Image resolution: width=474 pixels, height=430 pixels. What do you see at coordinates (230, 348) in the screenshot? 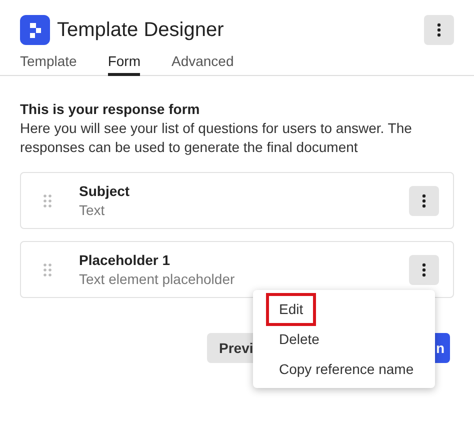
I see `preview-button: Previ` at bounding box center [230, 348].